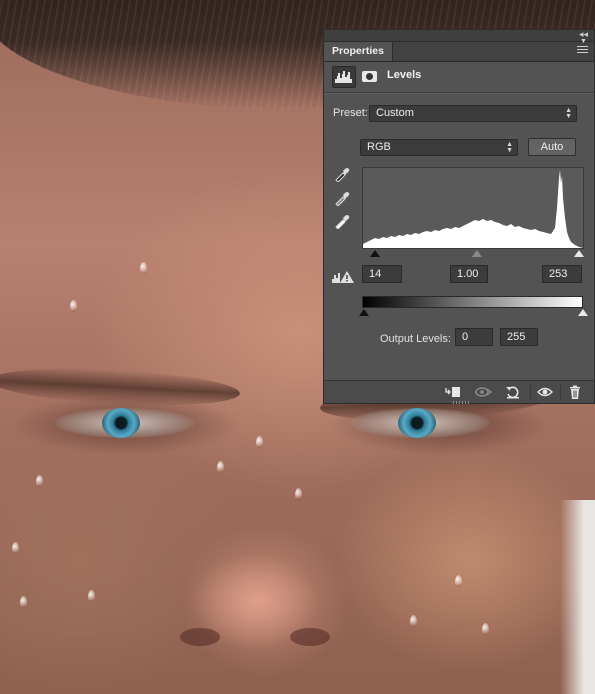  What do you see at coordinates (459, 77) in the screenshot?
I see `adjustment-header: Levels` at bounding box center [459, 77].